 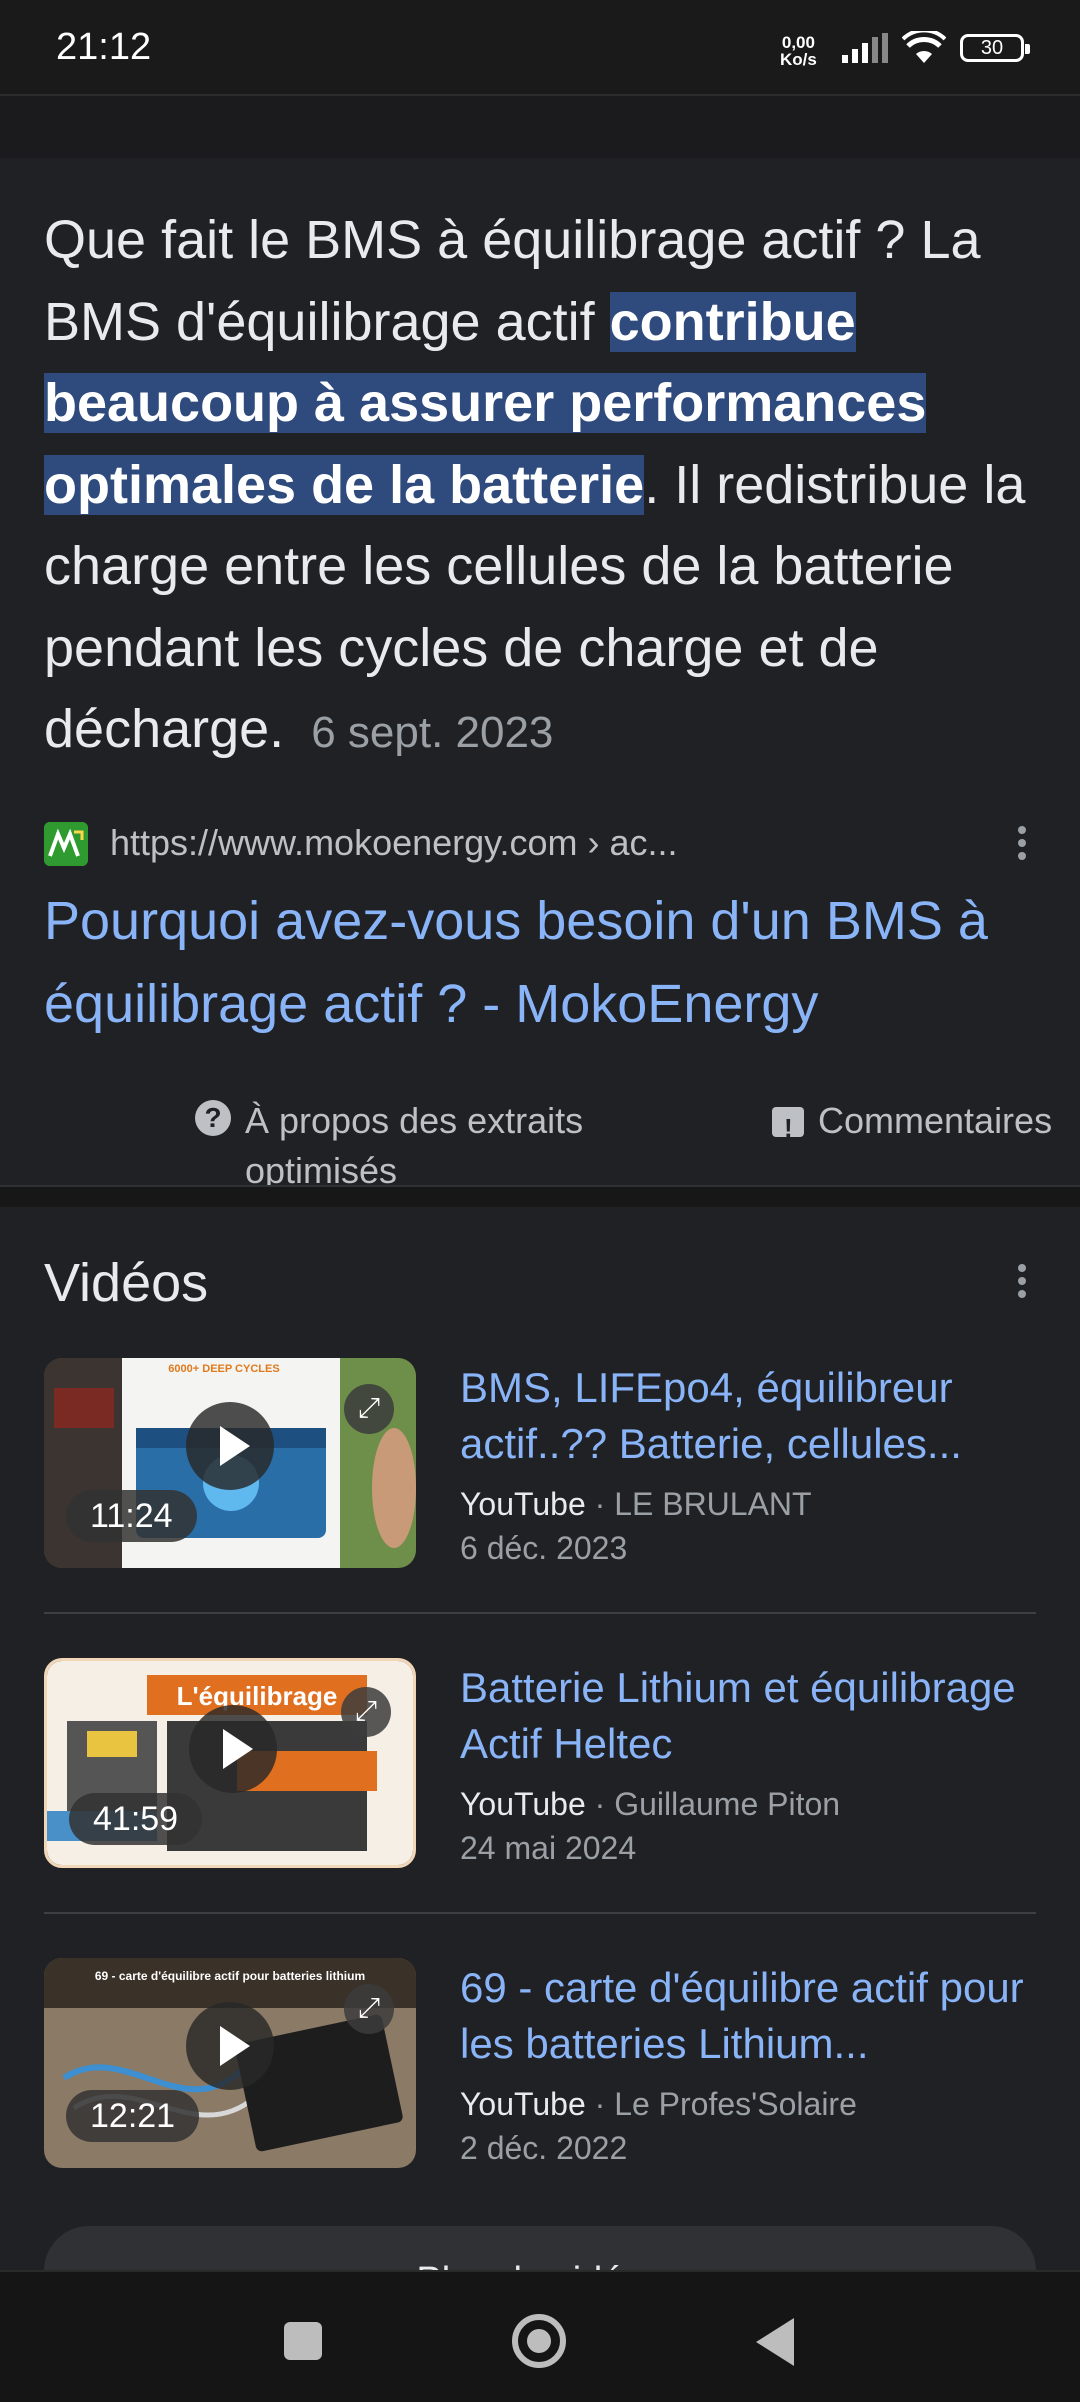 I want to click on site-favicon, so click(x=66, y=844).